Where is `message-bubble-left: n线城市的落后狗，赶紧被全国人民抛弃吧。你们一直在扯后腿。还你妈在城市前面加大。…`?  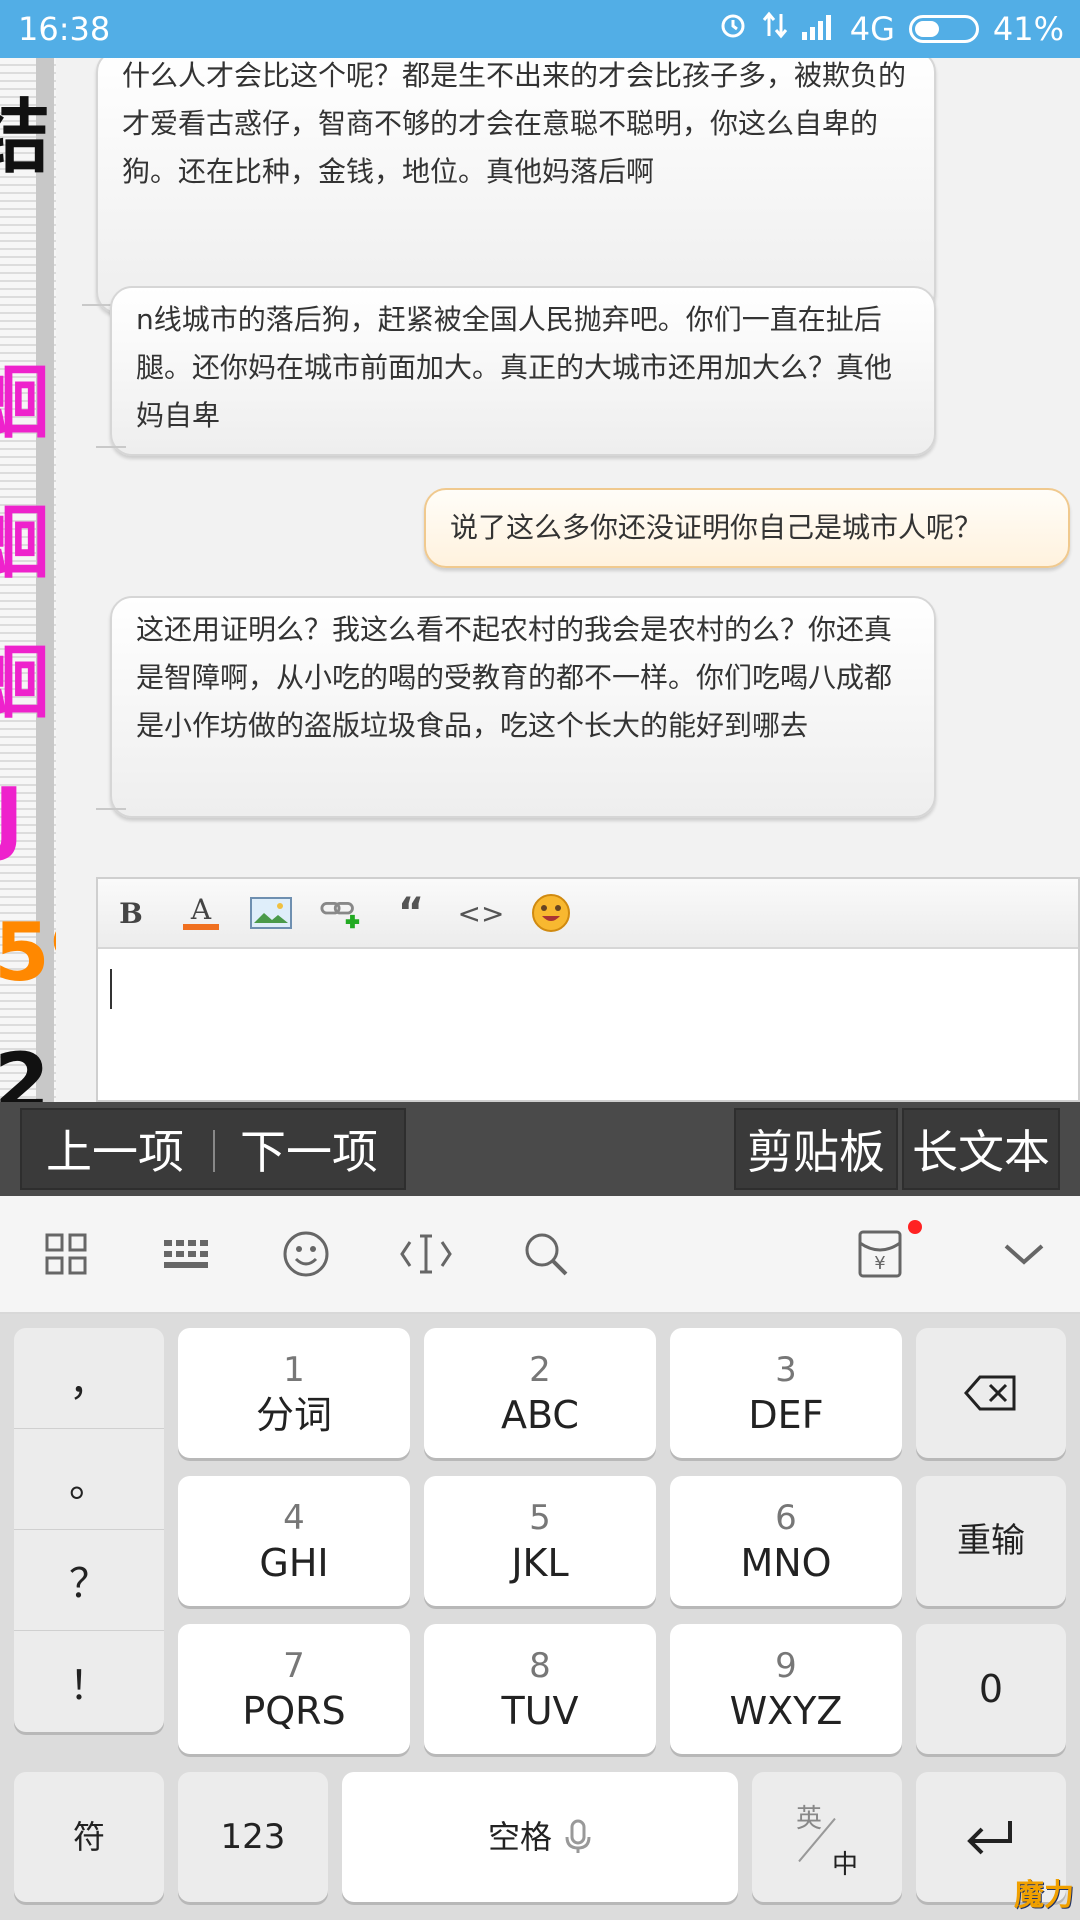
message-bubble-left: n线城市的落后狗，赶紧被全国人民抛弃吧。你们一直在扯后腿。还你妈在城市前面加大。… is located at coordinates (516, 371).